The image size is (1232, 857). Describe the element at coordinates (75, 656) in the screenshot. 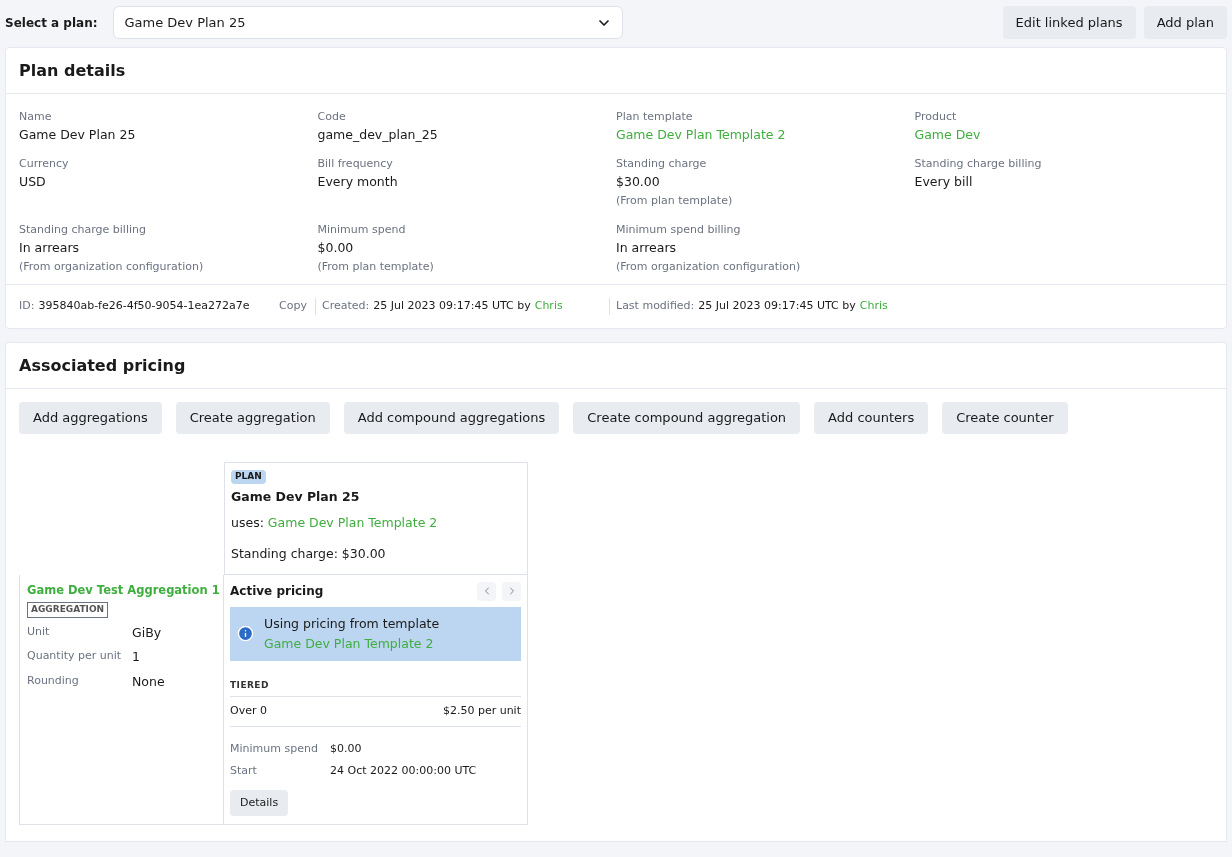

I see `property-label: Quantity per unit` at that location.